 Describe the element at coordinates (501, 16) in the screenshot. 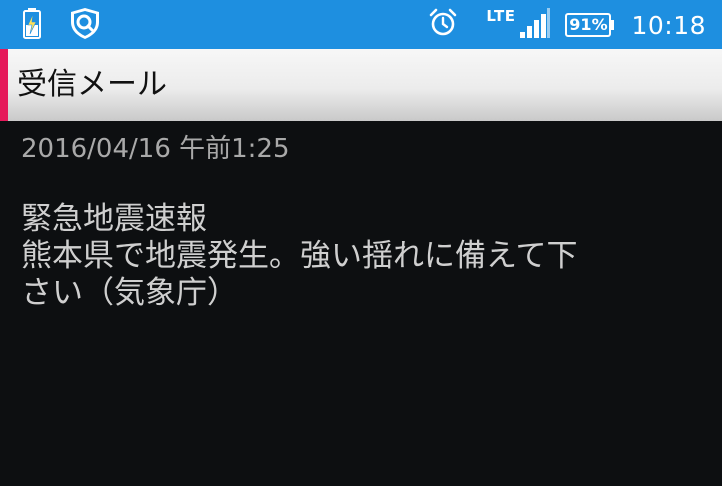

I see `network-type: LTE` at that location.